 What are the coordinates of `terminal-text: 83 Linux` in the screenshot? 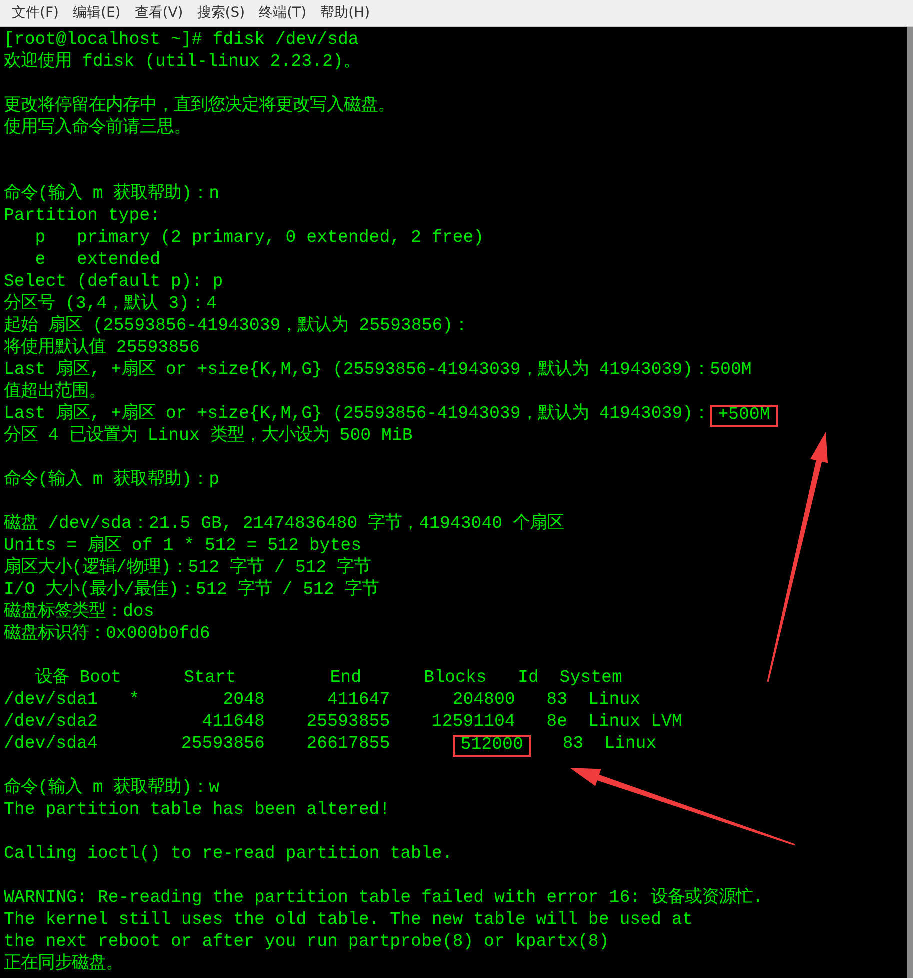 It's located at (609, 744).